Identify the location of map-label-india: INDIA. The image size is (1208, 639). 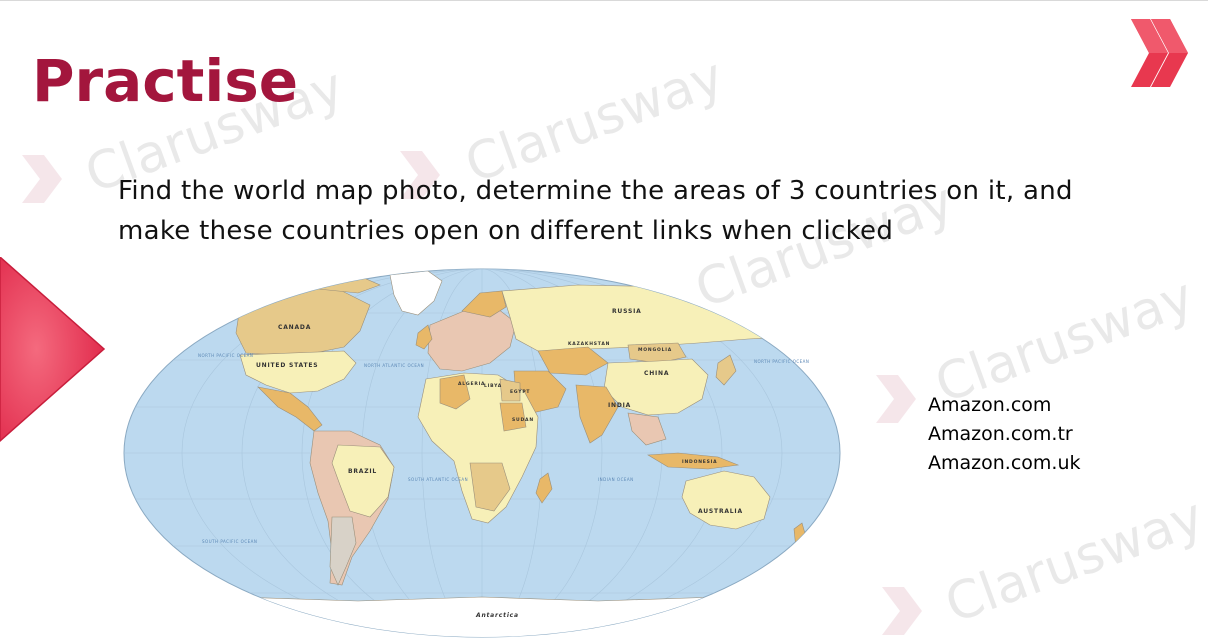
(619, 405).